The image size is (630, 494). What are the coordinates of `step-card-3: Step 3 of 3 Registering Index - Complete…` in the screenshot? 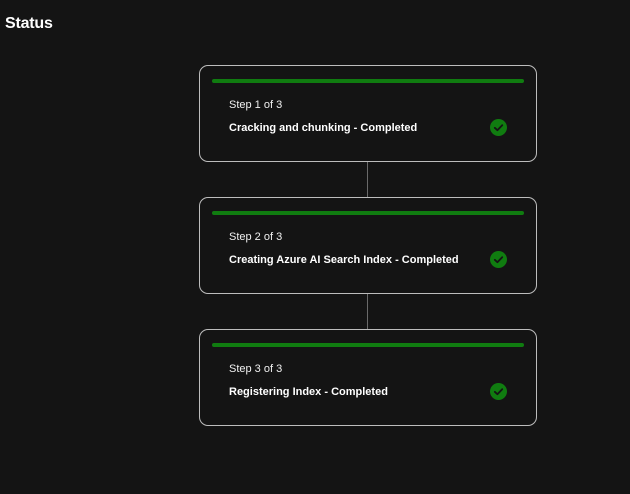 It's located at (368, 377).